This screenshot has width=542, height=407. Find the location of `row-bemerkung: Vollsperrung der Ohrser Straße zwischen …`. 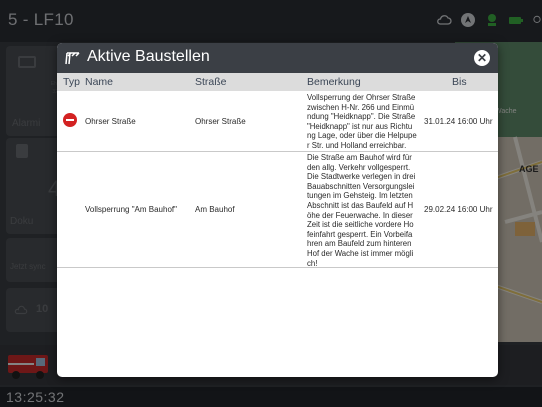

row-bemerkung: Vollsperrung der Ohrser Straße zwischen … is located at coordinates (364, 122).